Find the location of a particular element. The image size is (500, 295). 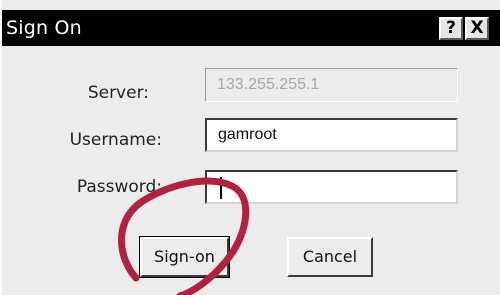

question-mark-icon: ? is located at coordinates (451, 28).